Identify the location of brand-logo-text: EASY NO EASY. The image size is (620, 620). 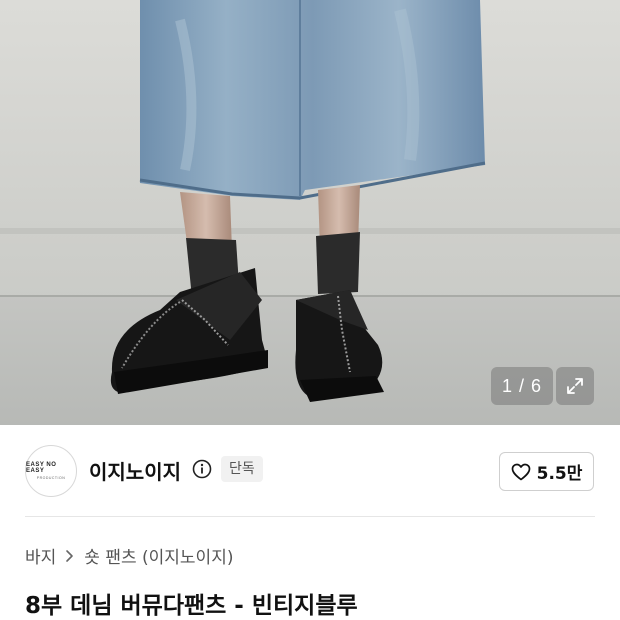
(41, 468).